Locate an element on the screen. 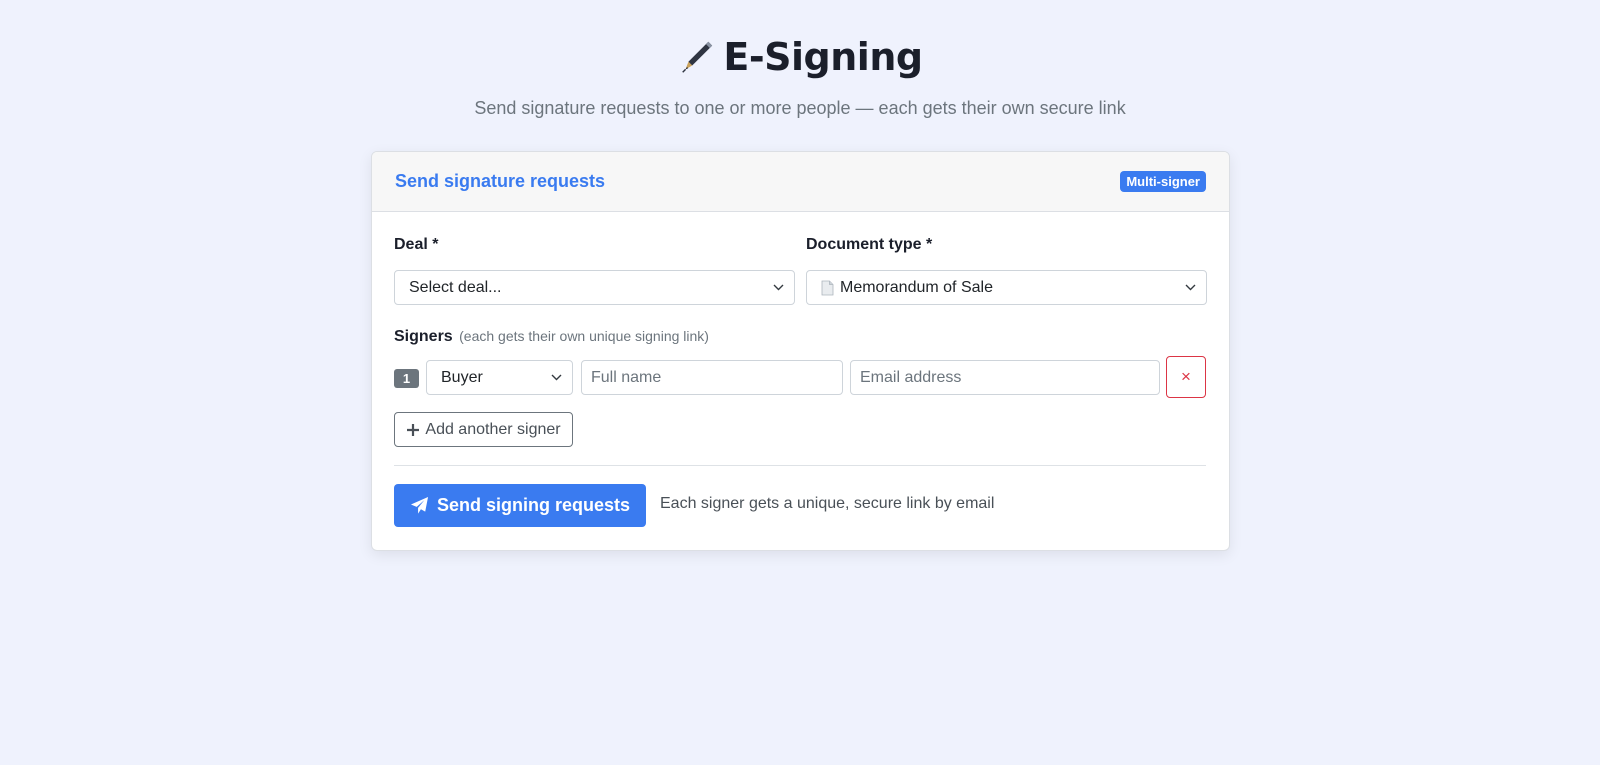 This screenshot has width=1600, height=765. document-type-select: Memorandum of Sale is located at coordinates (1006, 287).